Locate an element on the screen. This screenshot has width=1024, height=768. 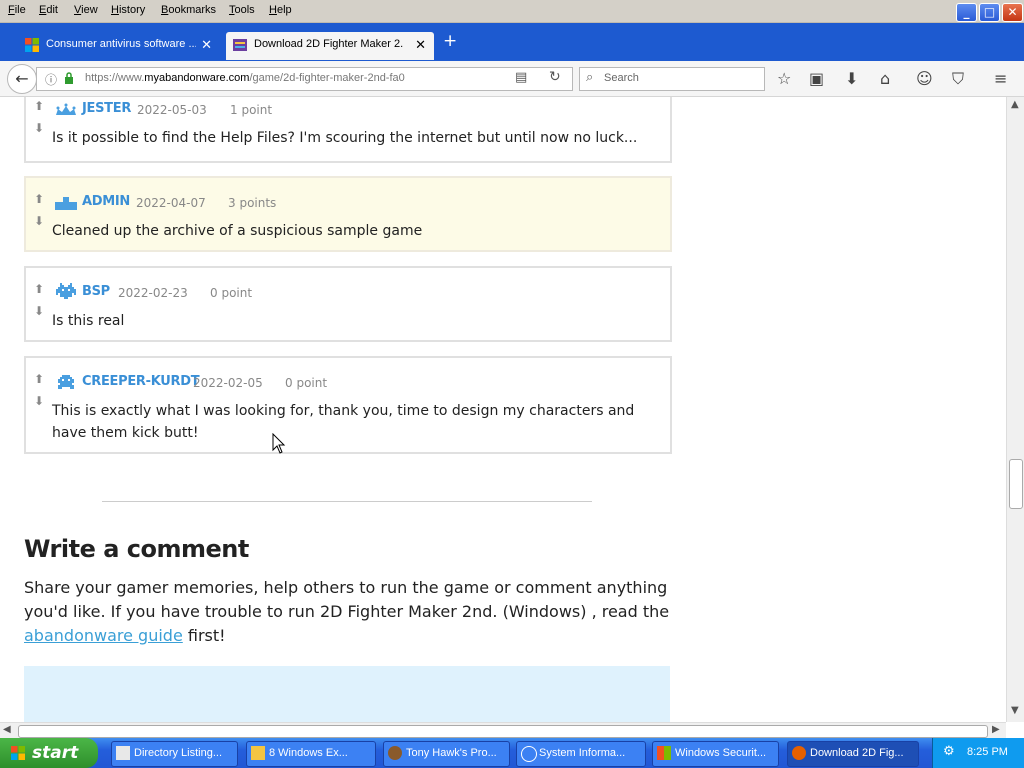
hamburger-menu-icon: ≡ is located at coordinates (1000, 78).